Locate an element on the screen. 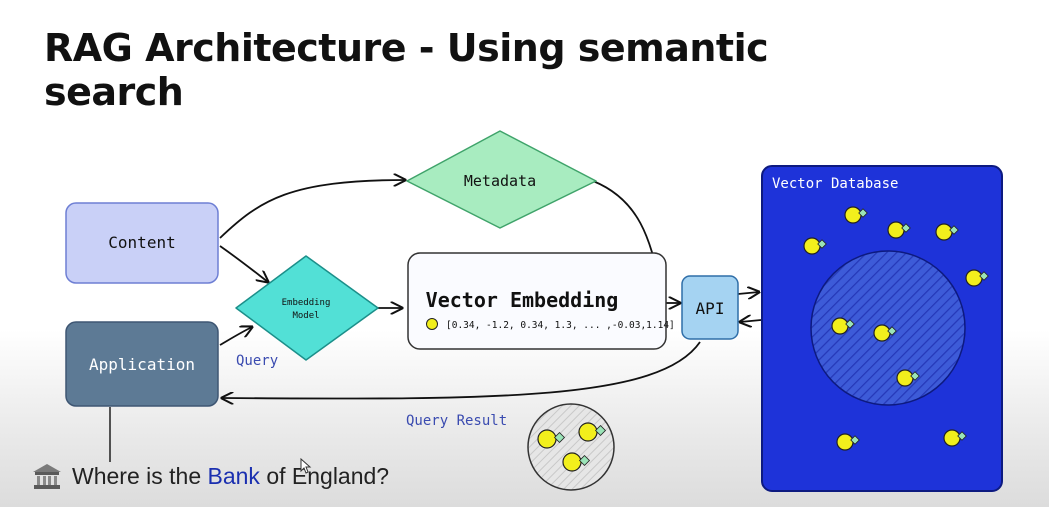  query-result-label: Query Result is located at coordinates (456, 421).